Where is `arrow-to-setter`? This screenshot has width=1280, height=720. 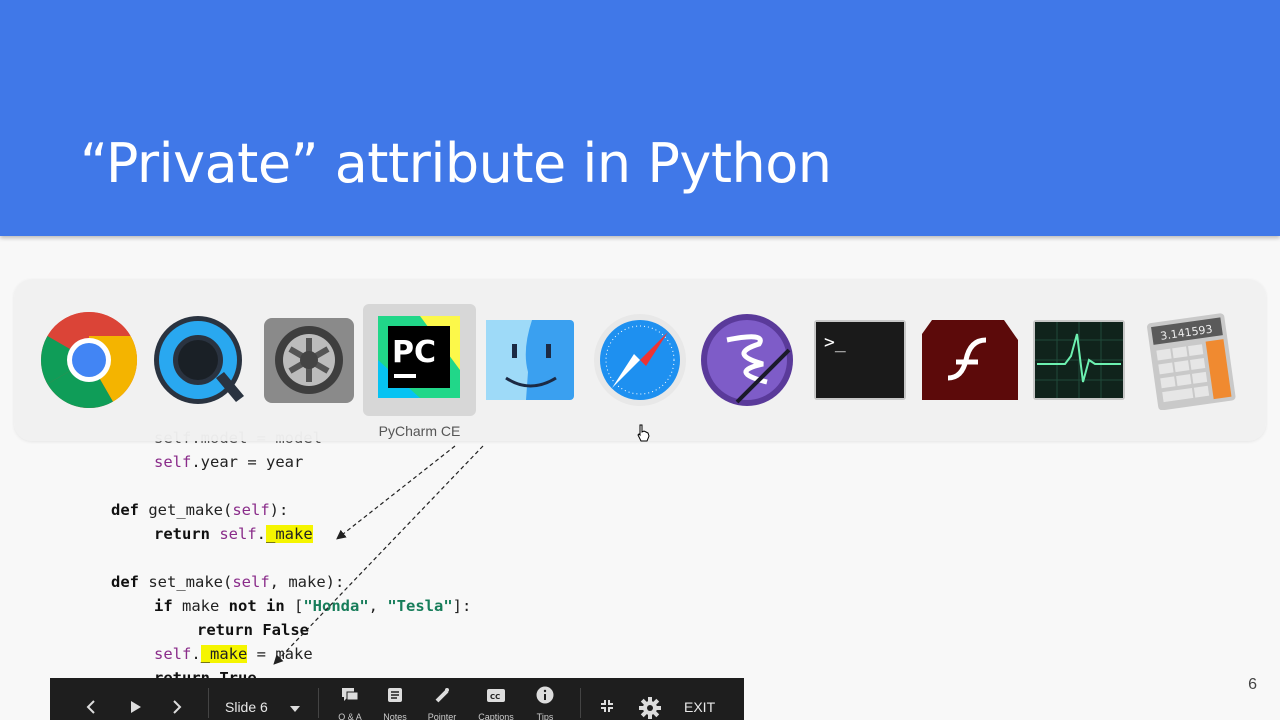 arrow-to-setter is located at coordinates (378, 555).